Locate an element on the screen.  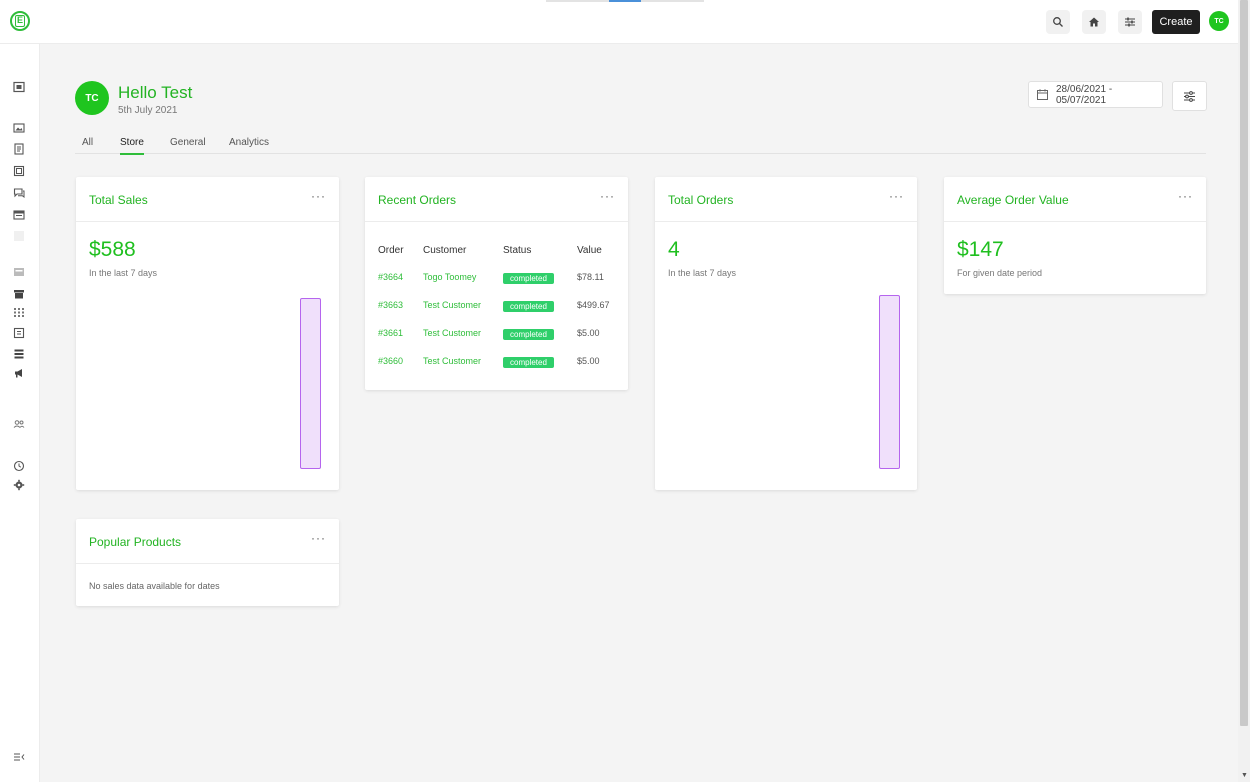
card-title: Average Order Value is located at coordinates (1013, 200).